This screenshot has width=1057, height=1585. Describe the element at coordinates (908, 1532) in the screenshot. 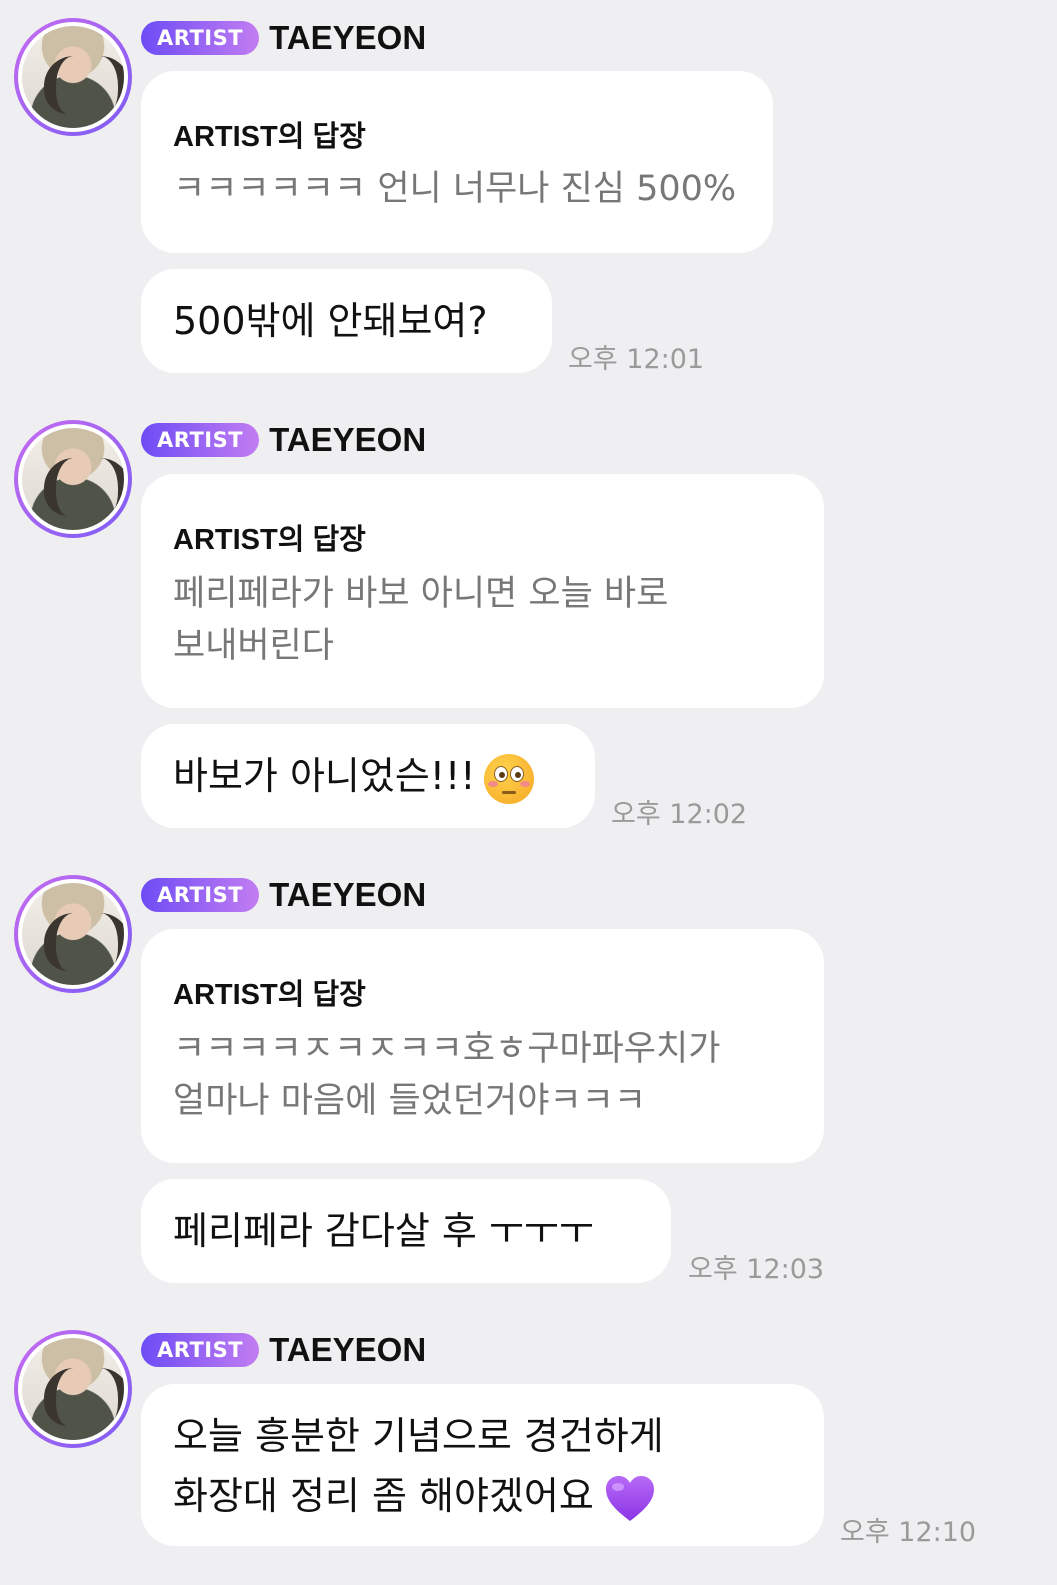

I see `timestamp: 오후 12:10` at that location.